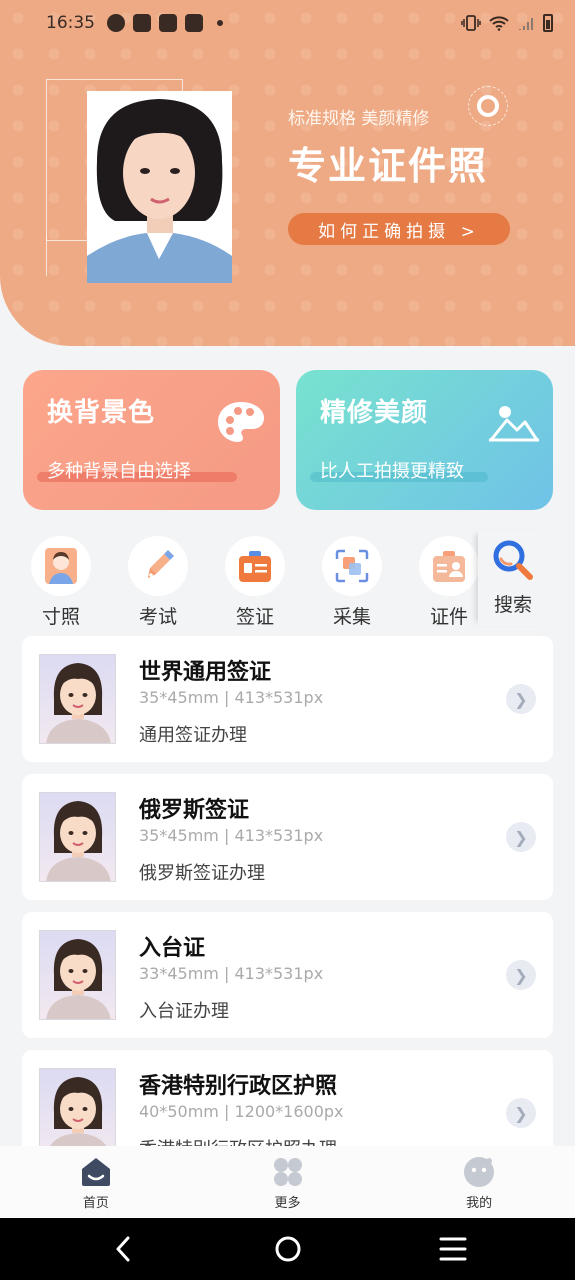  I want to click on visa-icon, so click(255, 566).